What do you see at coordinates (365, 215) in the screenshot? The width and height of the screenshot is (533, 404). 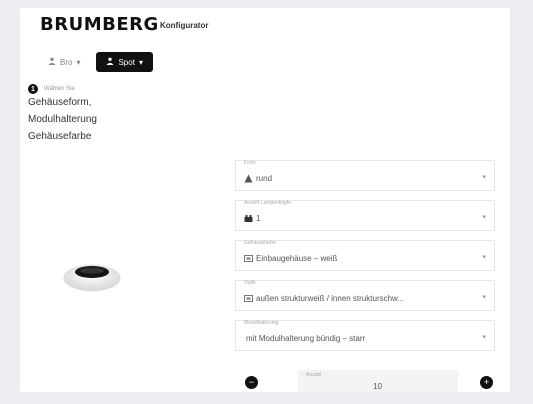 I see `head-count-select: Anzahl Lampenköpfe 1 ▾` at bounding box center [365, 215].